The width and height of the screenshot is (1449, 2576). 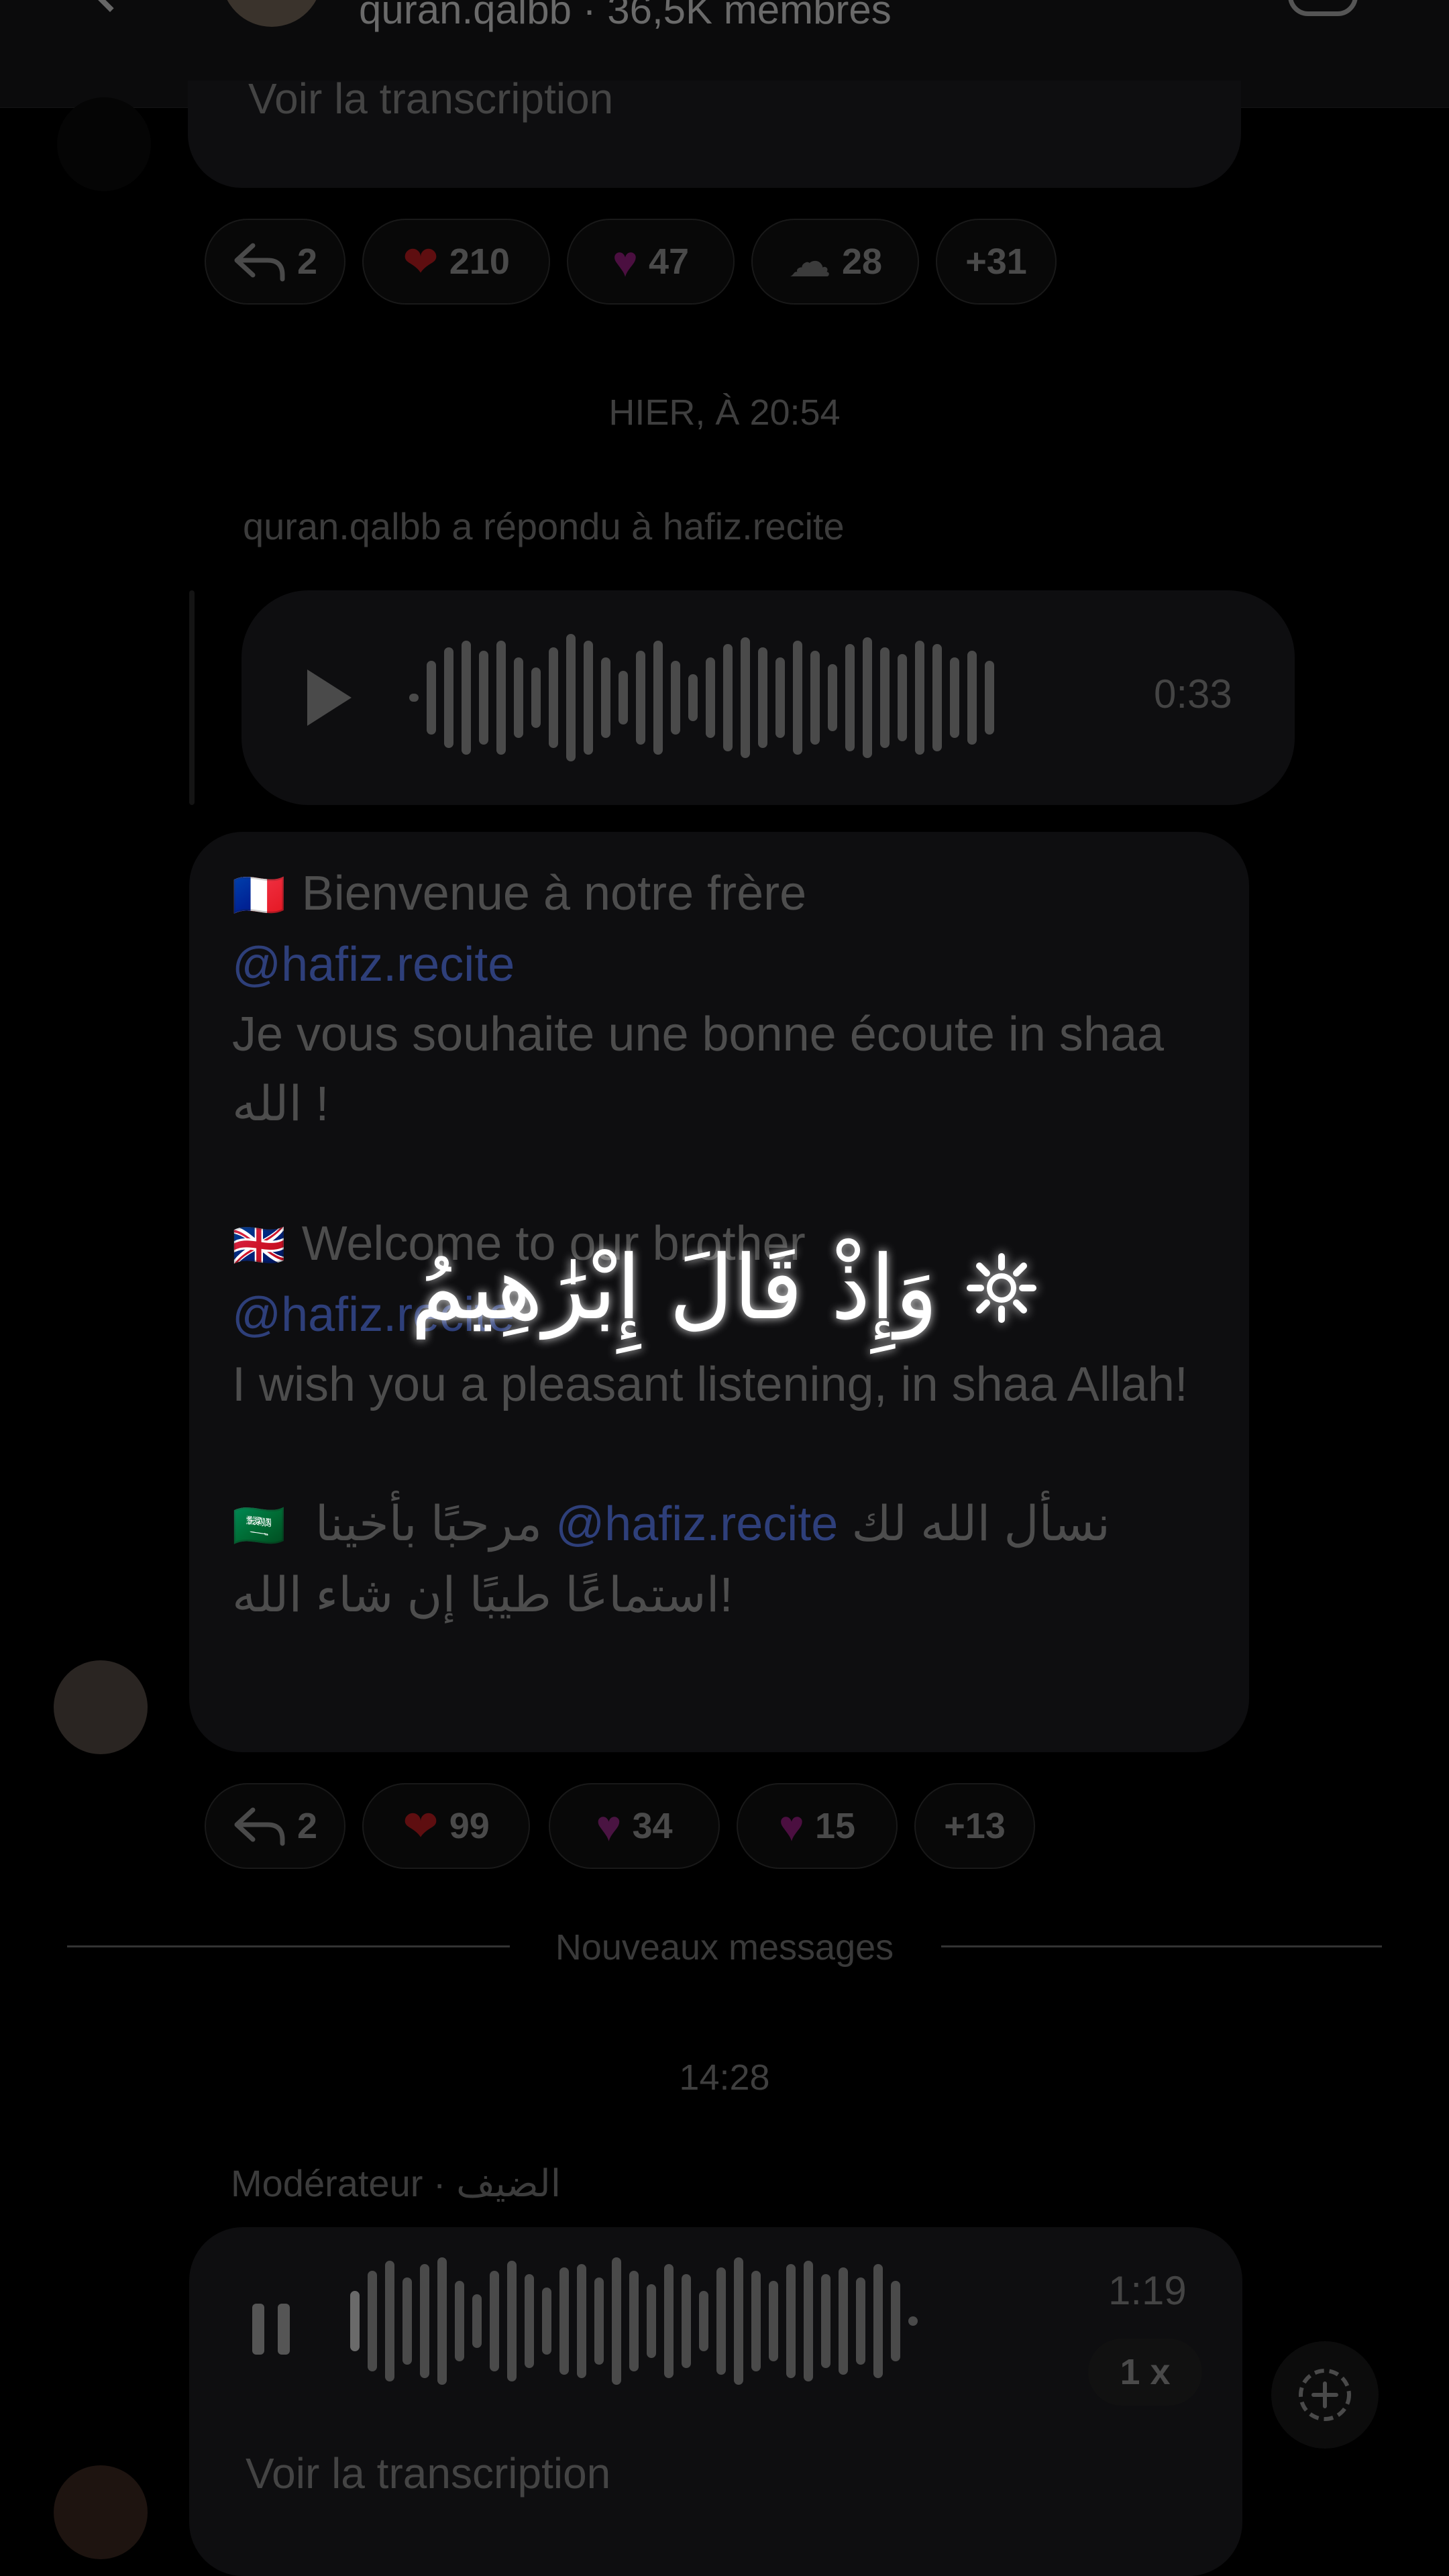 I want to click on day-separator: HIER, À 20:54, so click(x=724, y=412).